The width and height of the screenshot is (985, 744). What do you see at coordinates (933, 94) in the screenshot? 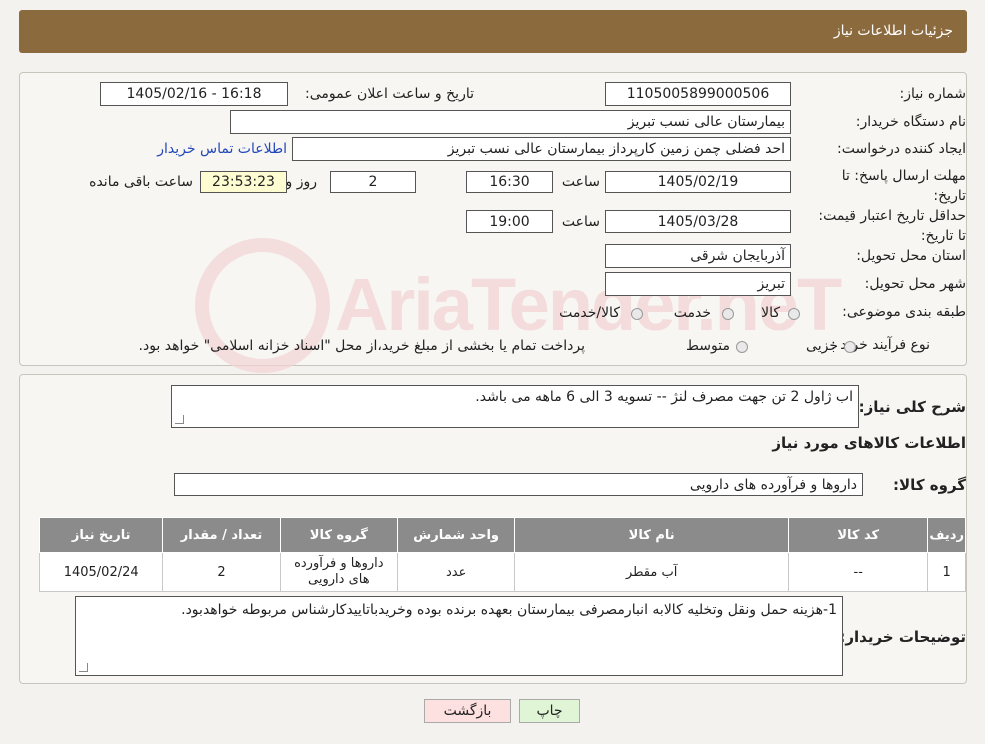
I see `need-number-label: شماره نیاز:` at bounding box center [933, 94].